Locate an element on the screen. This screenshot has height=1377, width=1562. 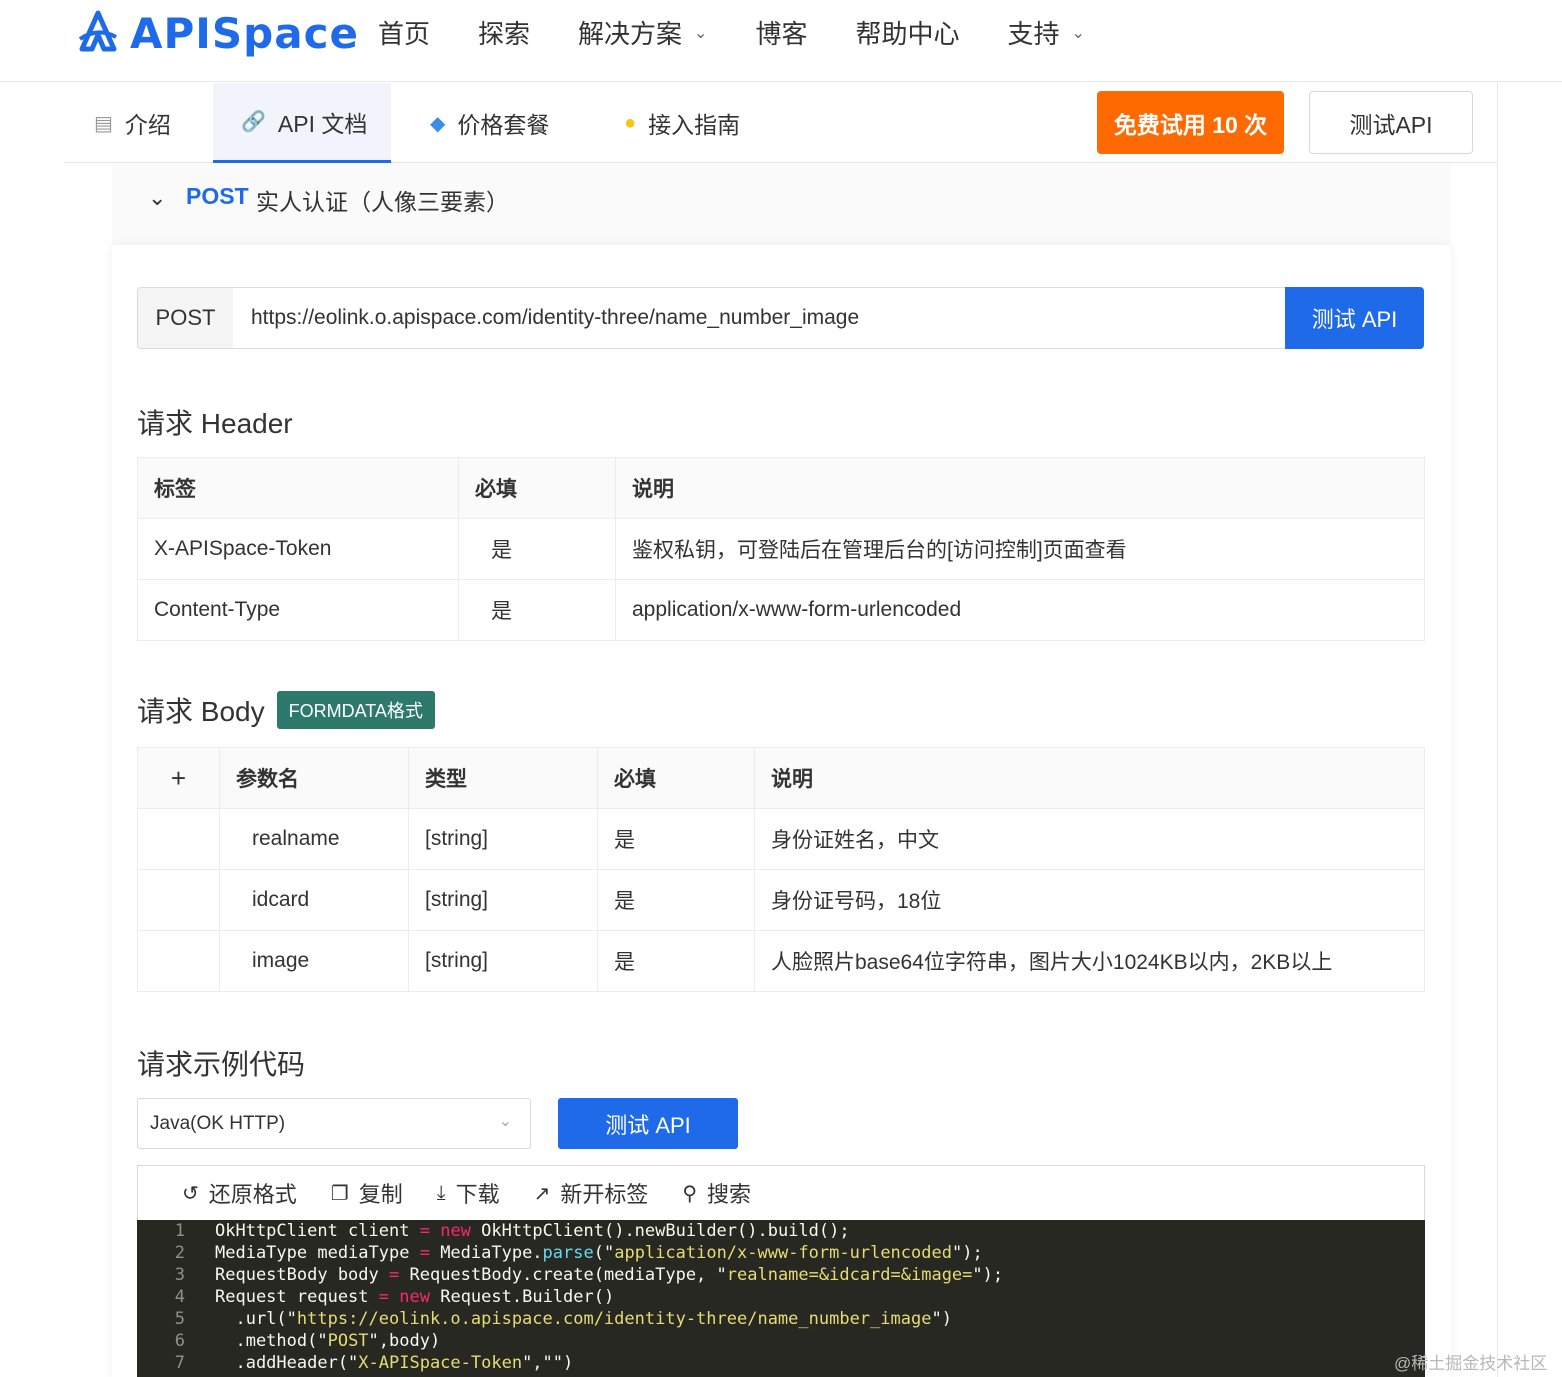
code-line: 7 .addHeader("X-APISpace-Token","") is located at coordinates (781, 1363).